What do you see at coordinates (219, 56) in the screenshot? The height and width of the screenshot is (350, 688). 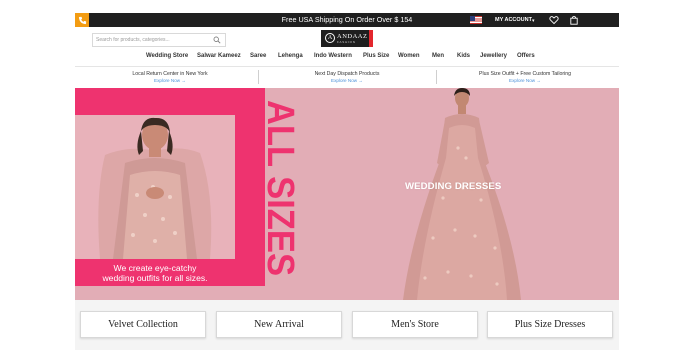 I see `nav-item-salwar-kameez: Salwar Kameez` at bounding box center [219, 56].